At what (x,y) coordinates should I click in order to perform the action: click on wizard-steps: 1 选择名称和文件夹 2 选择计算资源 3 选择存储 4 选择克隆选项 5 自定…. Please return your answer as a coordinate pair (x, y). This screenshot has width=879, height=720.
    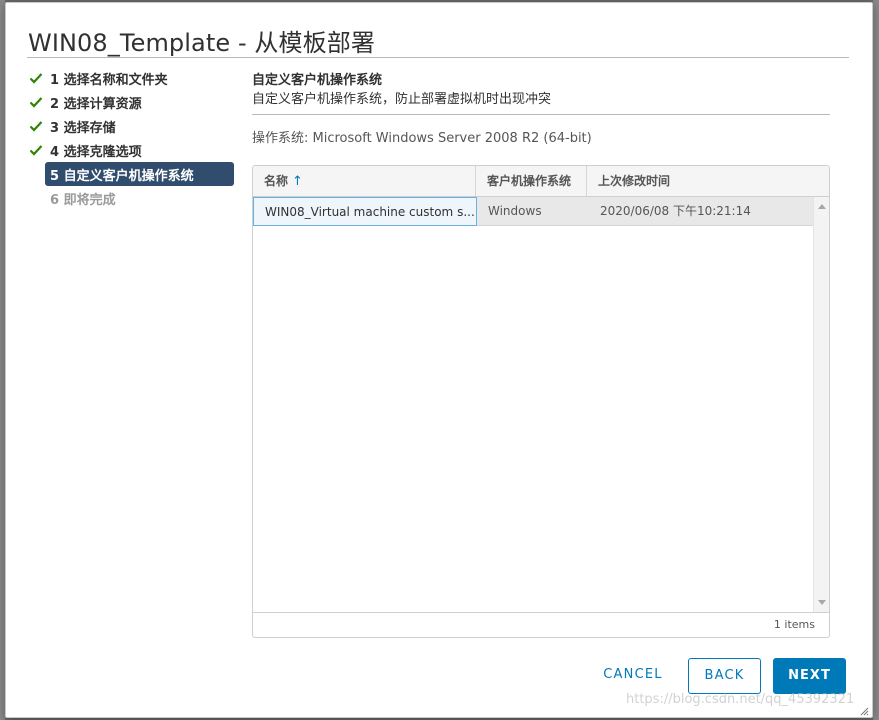
    Looking at the image, I should click on (133, 138).